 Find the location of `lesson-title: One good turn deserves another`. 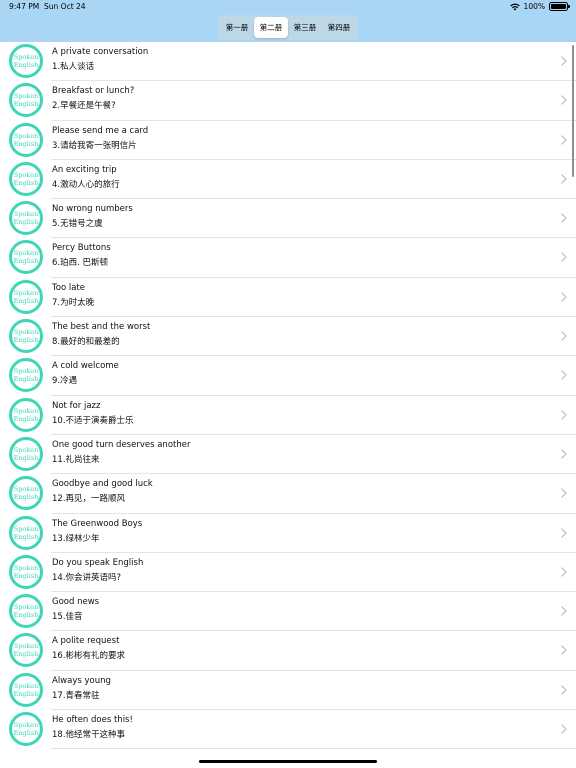

lesson-title: One good turn deserves another is located at coordinates (121, 444).